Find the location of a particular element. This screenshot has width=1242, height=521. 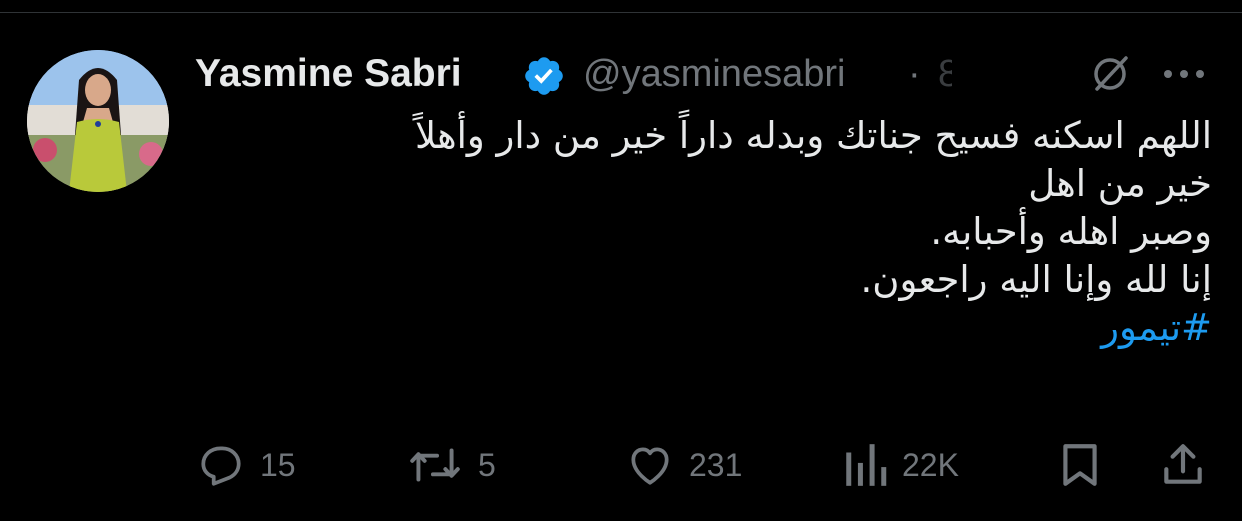

avatar-image is located at coordinates (98, 121).